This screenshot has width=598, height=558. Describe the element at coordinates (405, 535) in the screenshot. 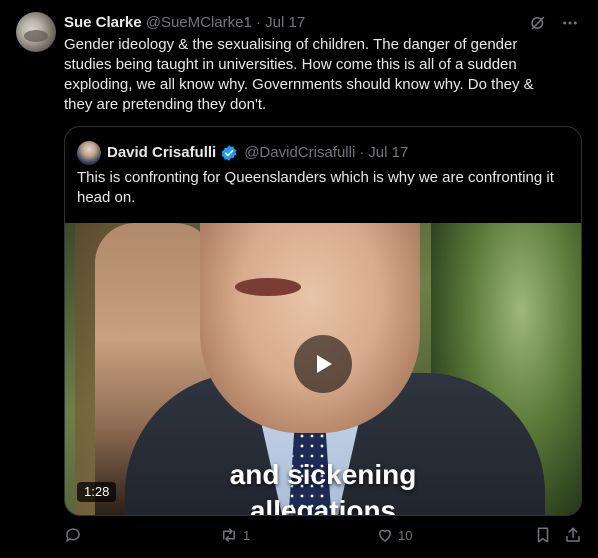

I see `like-count: 10` at that location.